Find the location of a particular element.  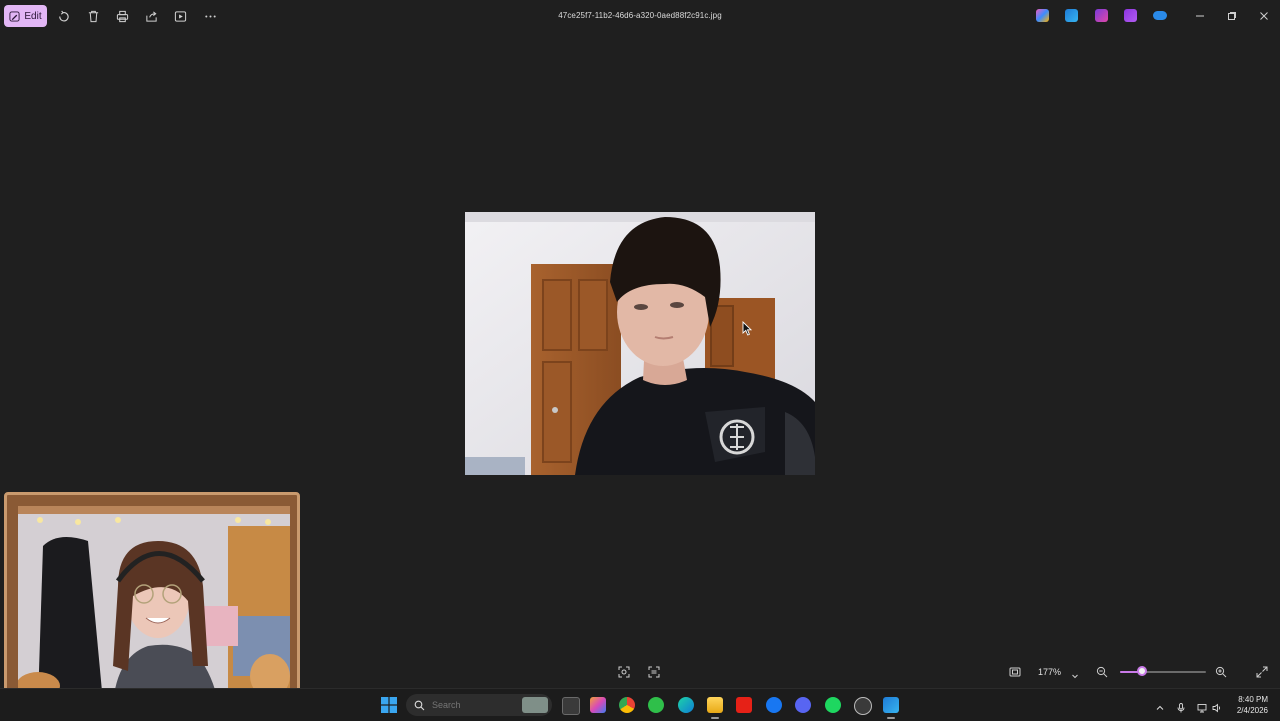

system-clock: 8:40 PM 2/4/2026 is located at coordinates (1252, 705).